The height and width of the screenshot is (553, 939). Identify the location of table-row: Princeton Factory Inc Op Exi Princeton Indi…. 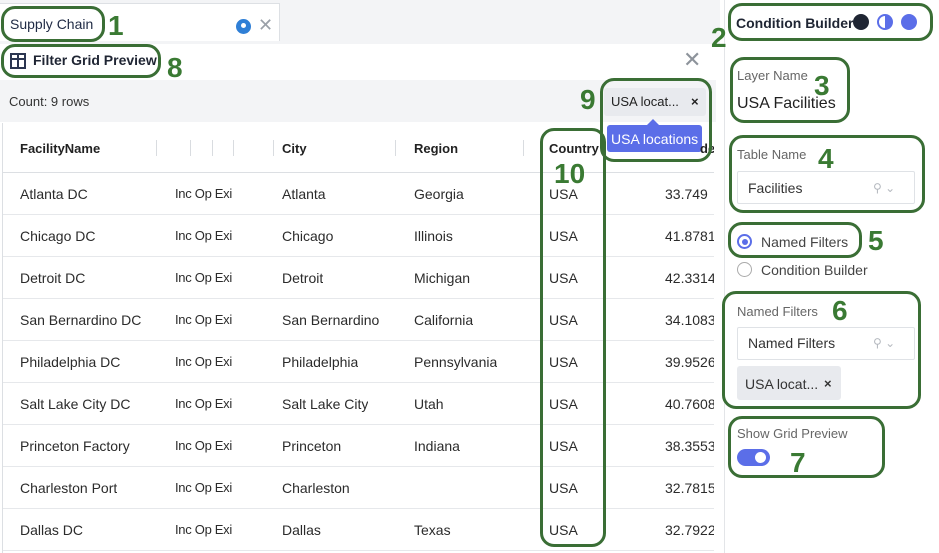
(358, 446).